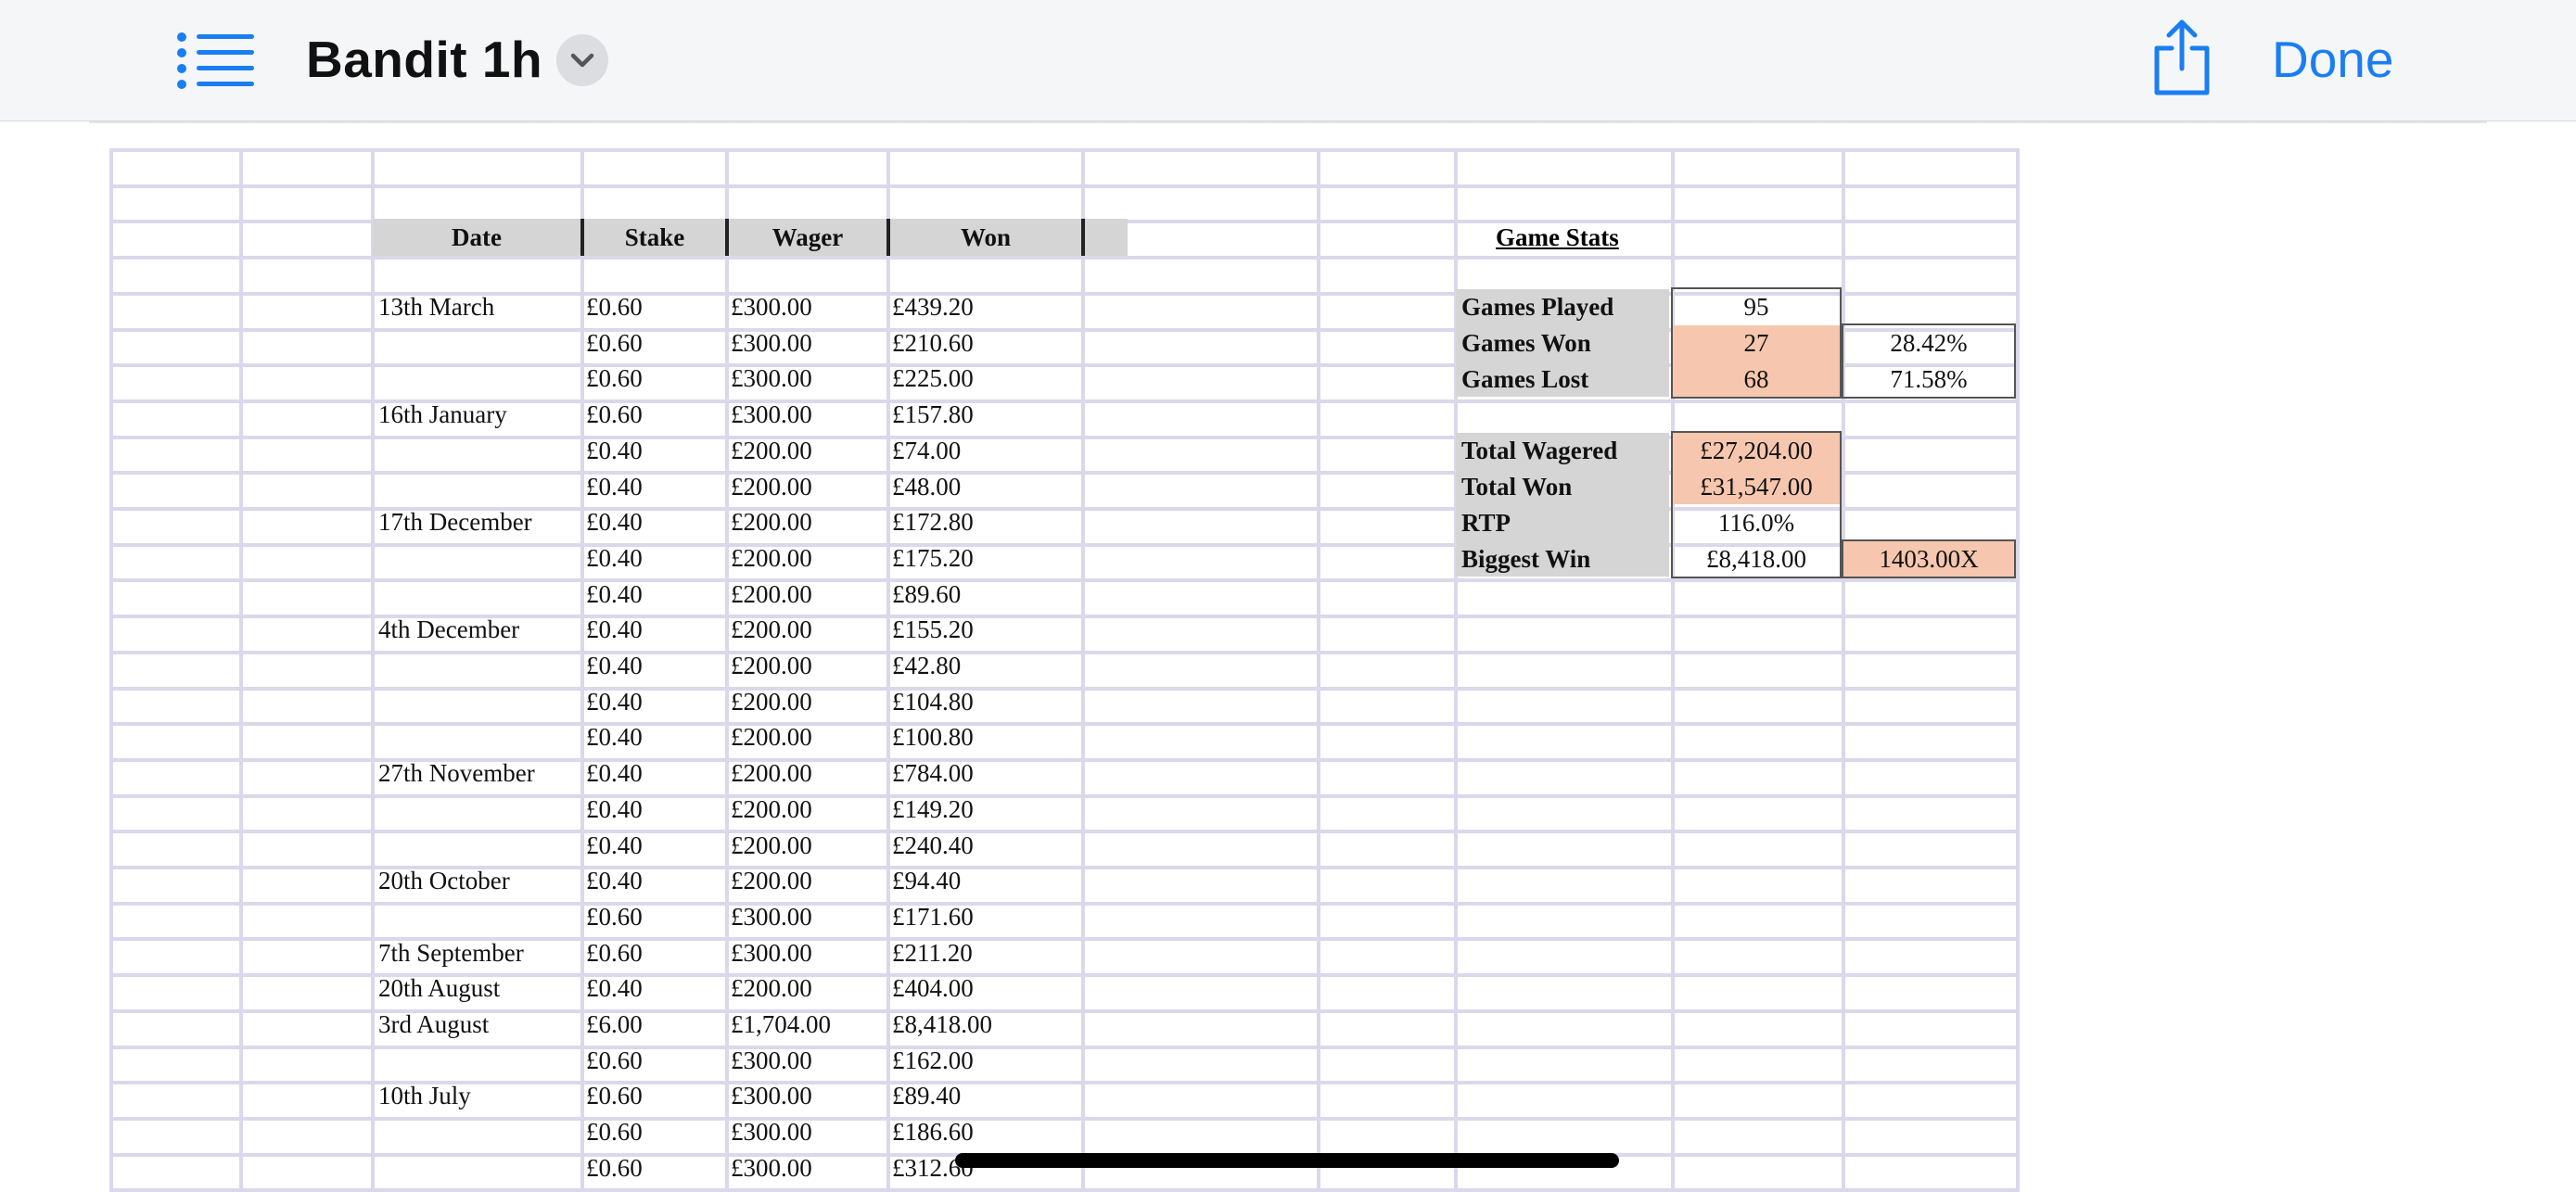 This screenshot has height=1192, width=2576. What do you see at coordinates (444, 881) in the screenshot?
I see `date-cell: 20th October` at bounding box center [444, 881].